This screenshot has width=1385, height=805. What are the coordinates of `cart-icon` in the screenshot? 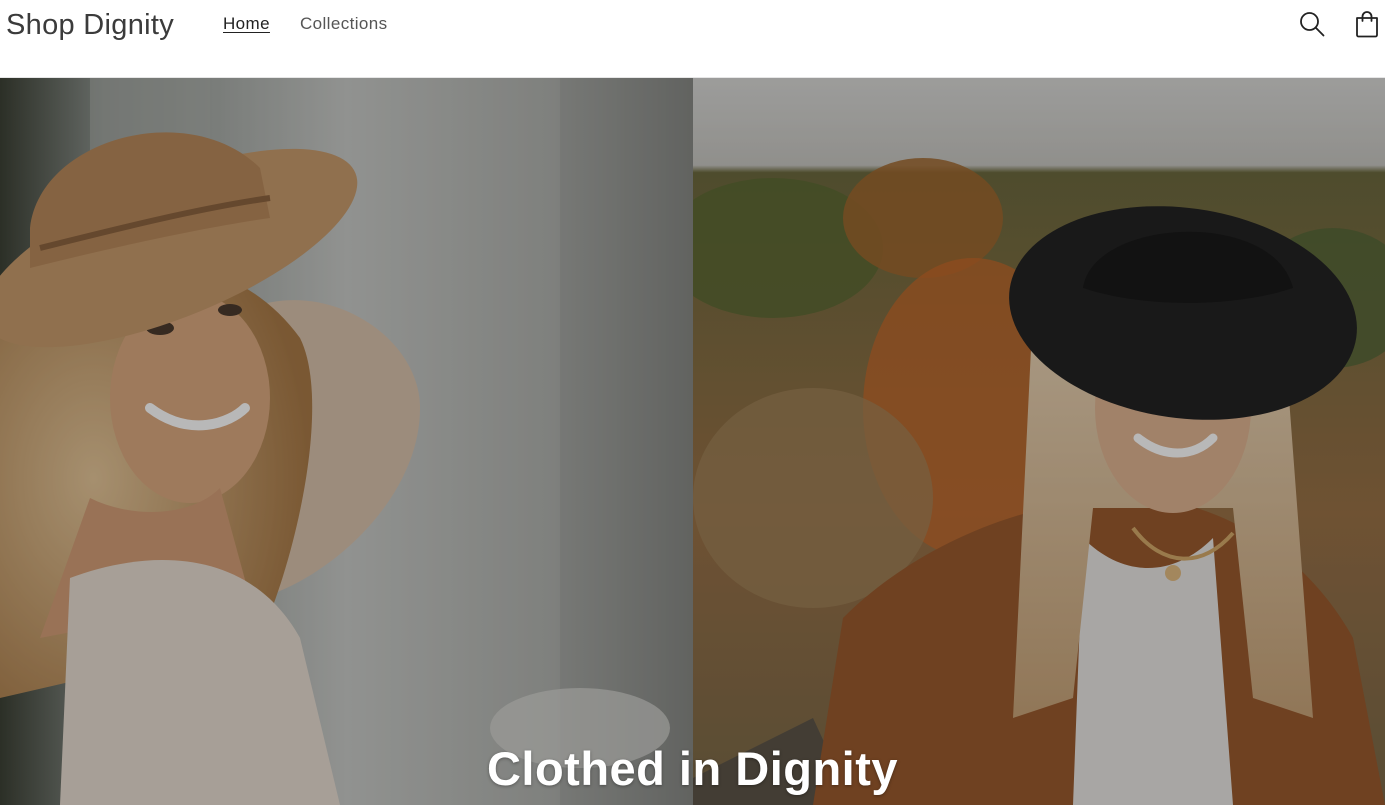 It's located at (1367, 24).